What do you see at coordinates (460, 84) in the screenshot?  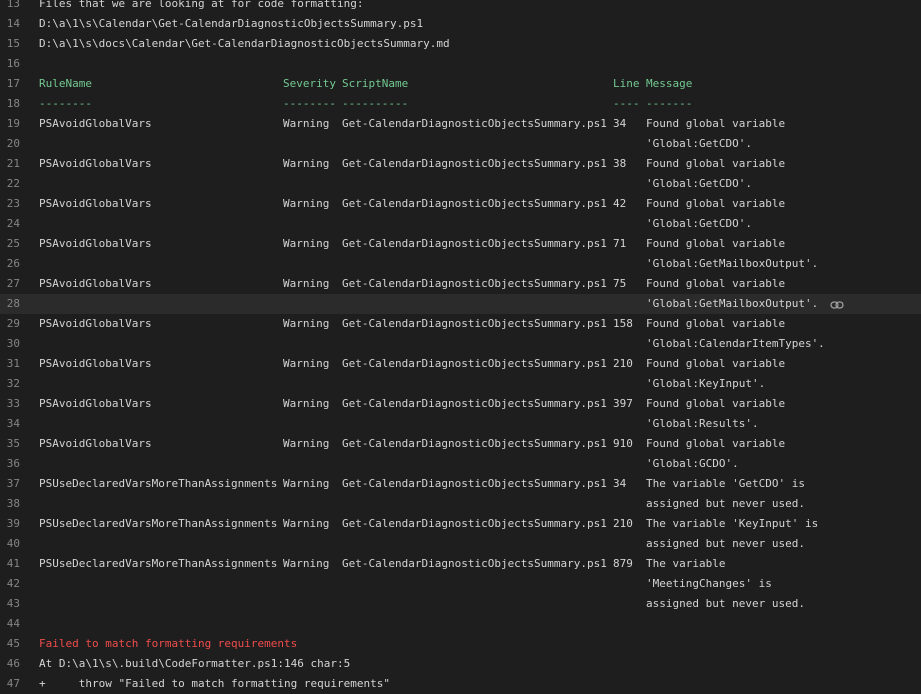 I see `table-header: 17 RuleName Severity ScriptName Line Message` at bounding box center [460, 84].